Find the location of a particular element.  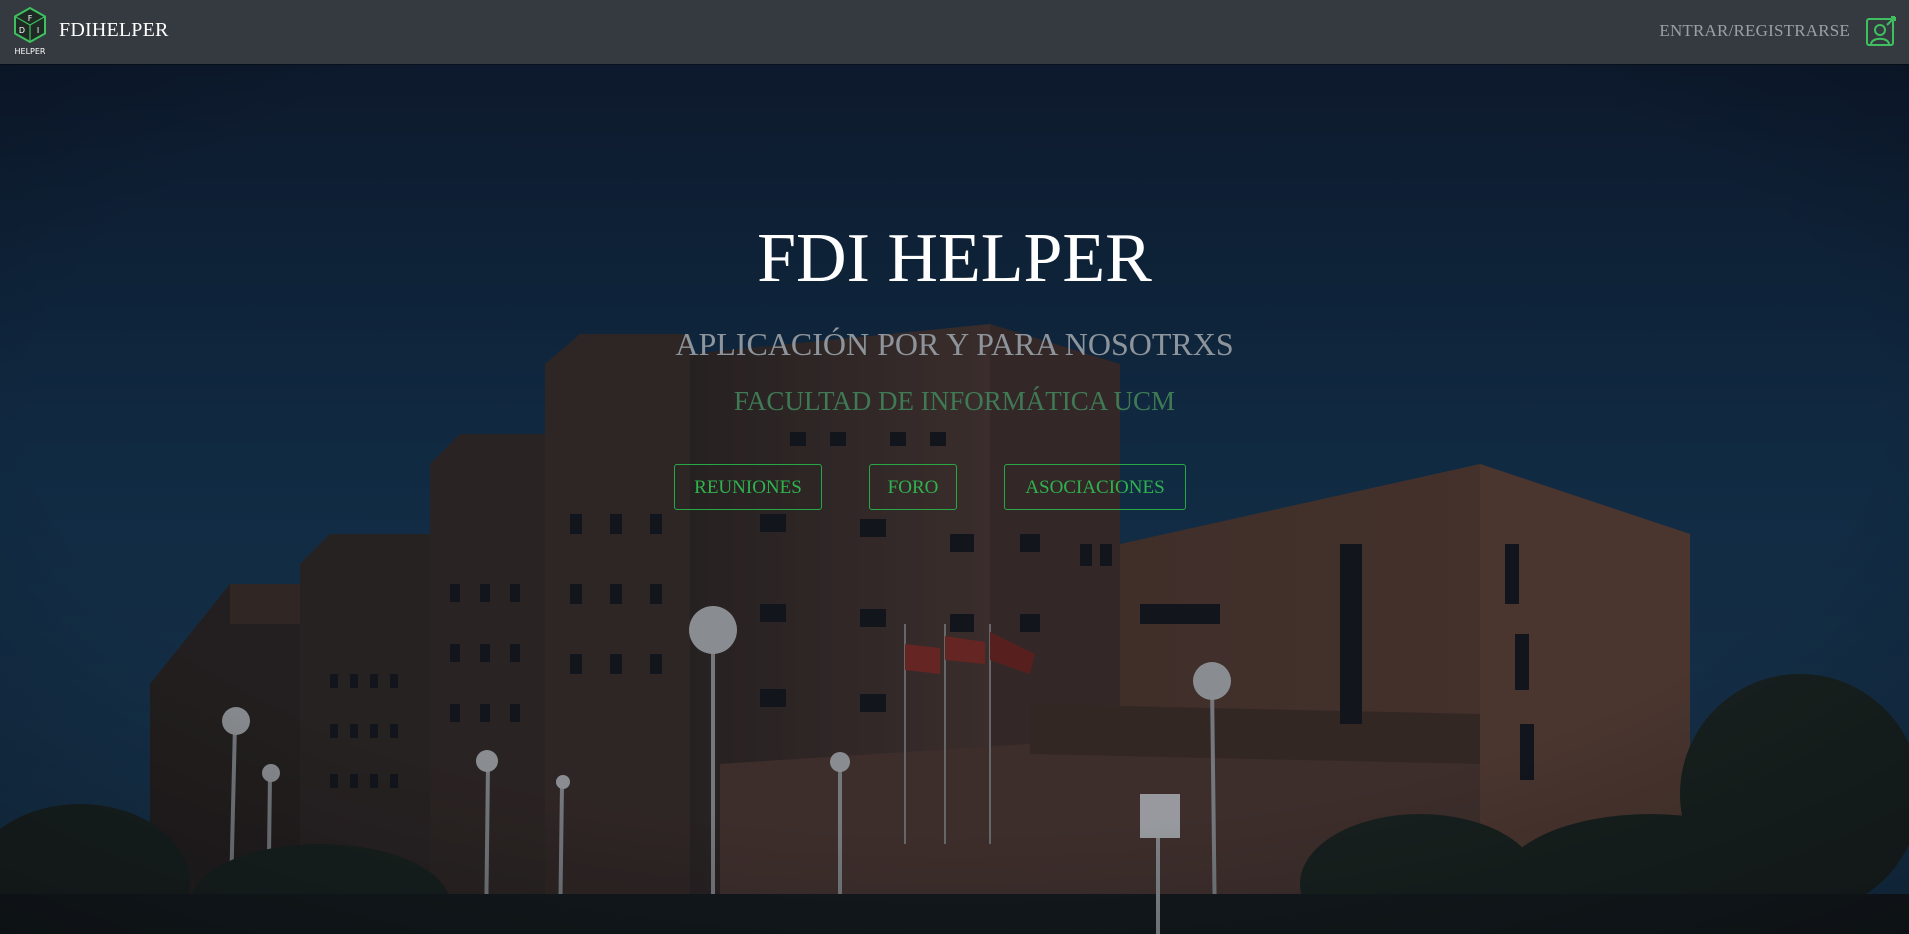

logo-letter-i: I is located at coordinates (38, 30).